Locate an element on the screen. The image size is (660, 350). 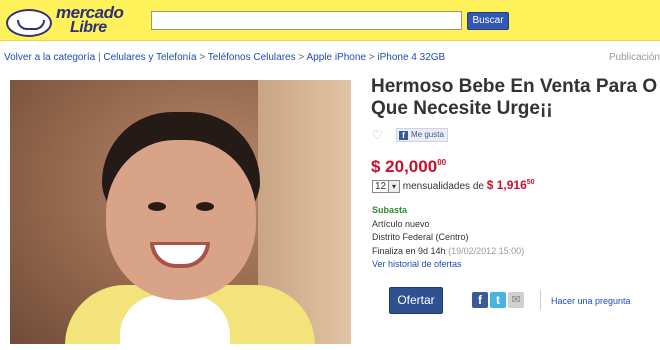
installments-select: 12 is located at coordinates (386, 186).